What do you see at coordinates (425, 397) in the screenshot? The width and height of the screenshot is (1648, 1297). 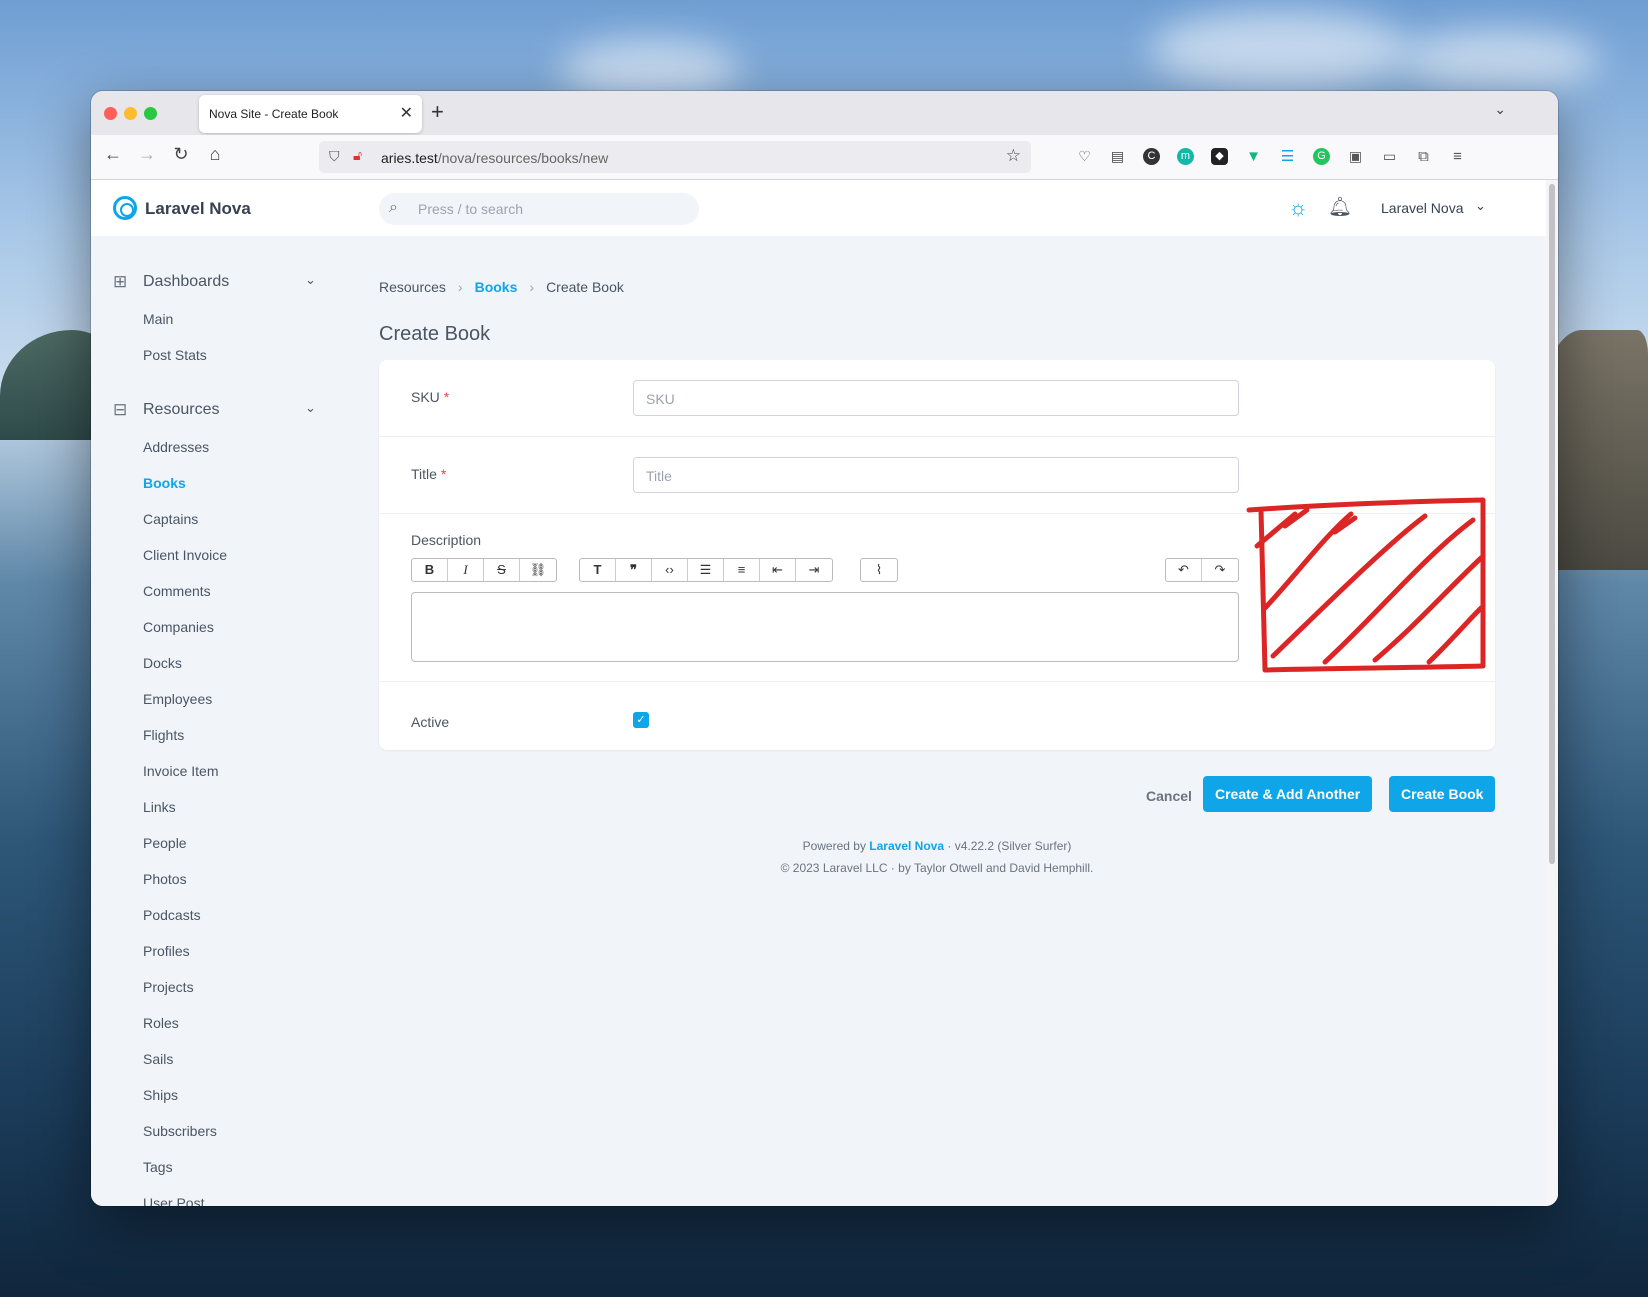 I see `sku-label-text: SKU` at bounding box center [425, 397].